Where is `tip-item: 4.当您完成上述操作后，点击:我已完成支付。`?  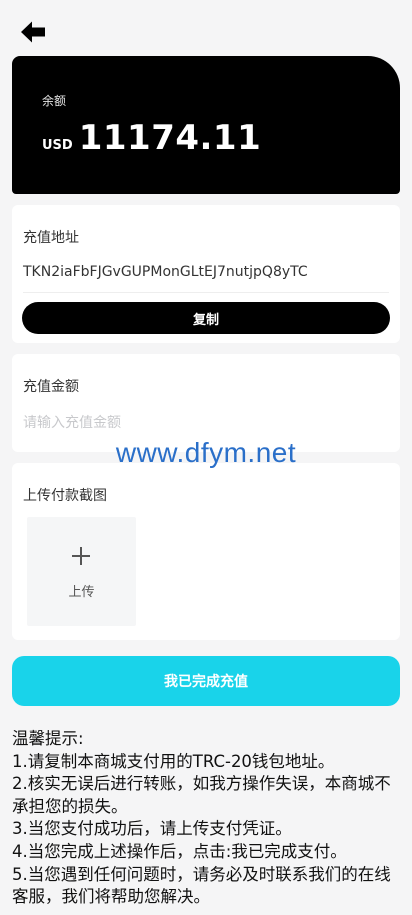 tip-item: 4.当您完成上述操作后，点击:我已完成支付。 is located at coordinates (179, 851).